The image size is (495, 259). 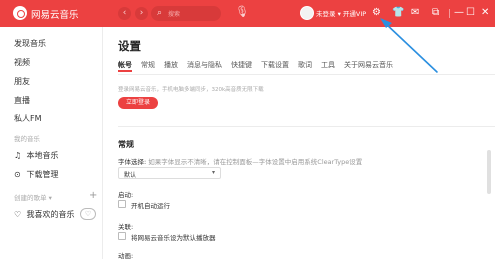 I want to click on tab-download: 下载设置, so click(x=275, y=66).